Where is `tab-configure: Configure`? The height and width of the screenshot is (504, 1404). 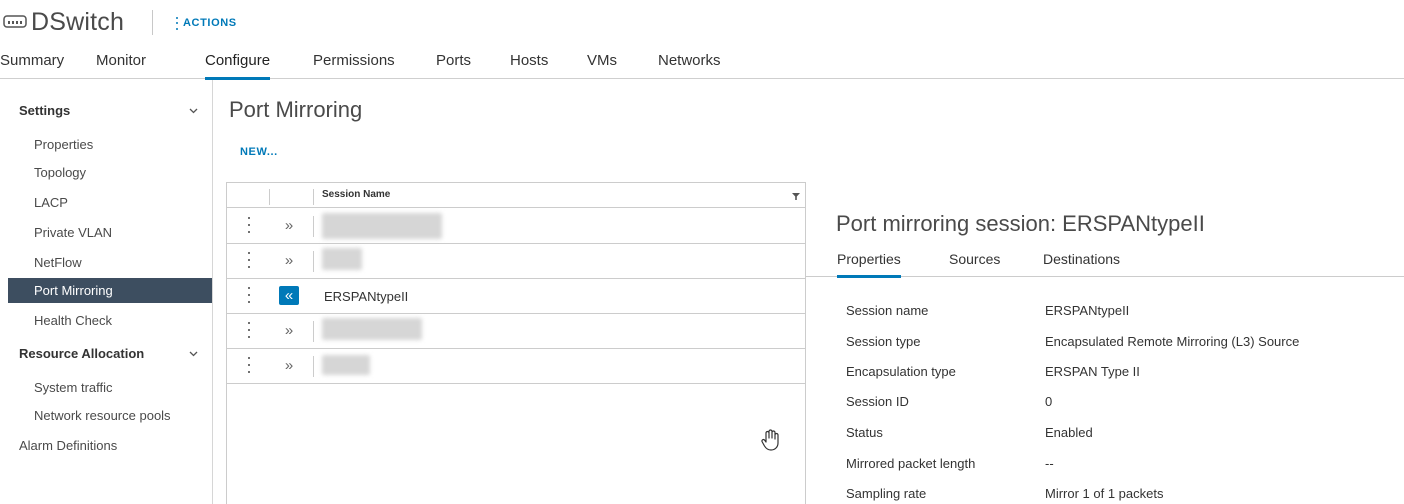
tab-configure: Configure is located at coordinates (238, 66).